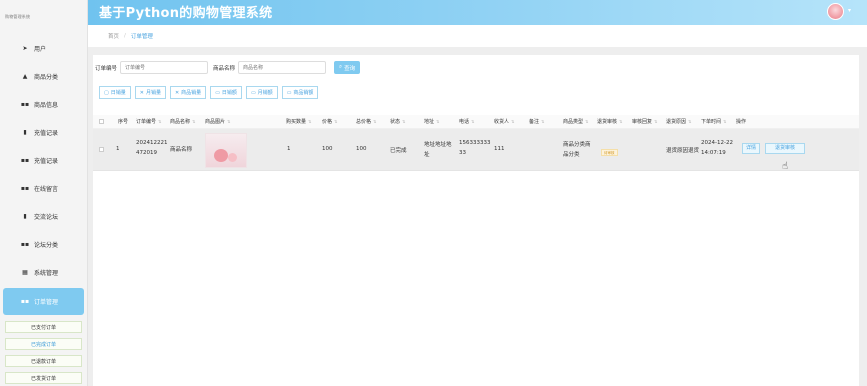 Image resolution: width=867 pixels, height=386 pixels. Describe the element at coordinates (43, 361) in the screenshot. I see `submenu-refunded-orders: 已退款订单` at that location.